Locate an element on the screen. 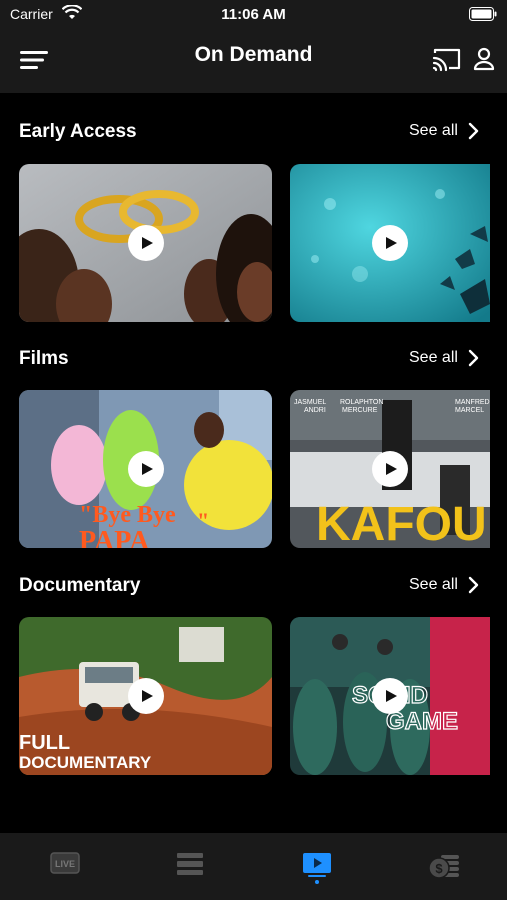 This screenshot has width=507, height=900. credit-2: ROLAPHTON is located at coordinates (361, 402).